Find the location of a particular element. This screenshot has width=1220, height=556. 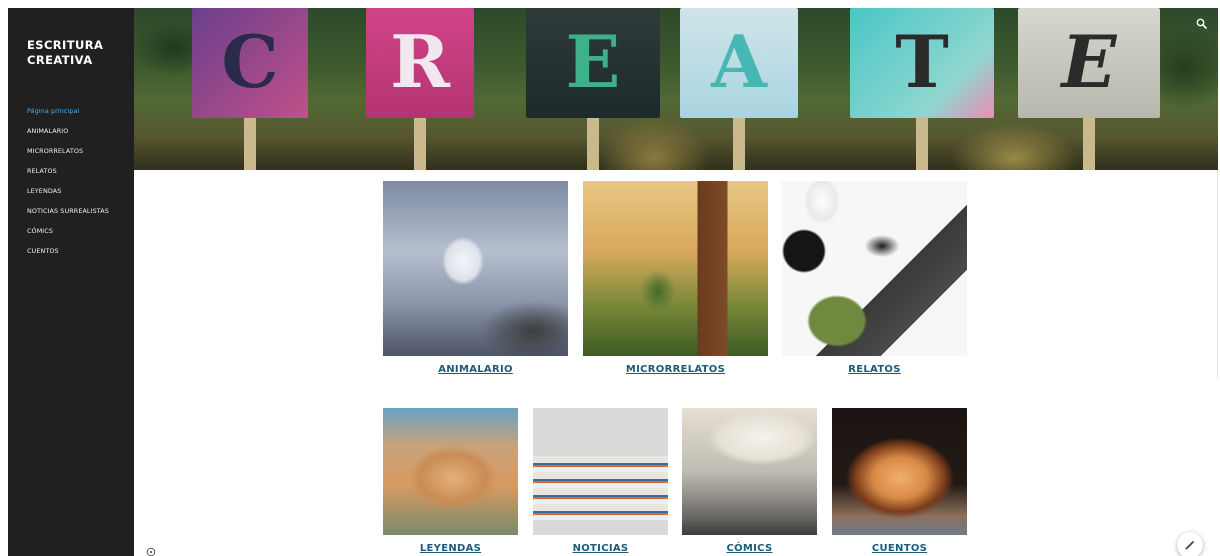

search-icon is located at coordinates (1202, 24).